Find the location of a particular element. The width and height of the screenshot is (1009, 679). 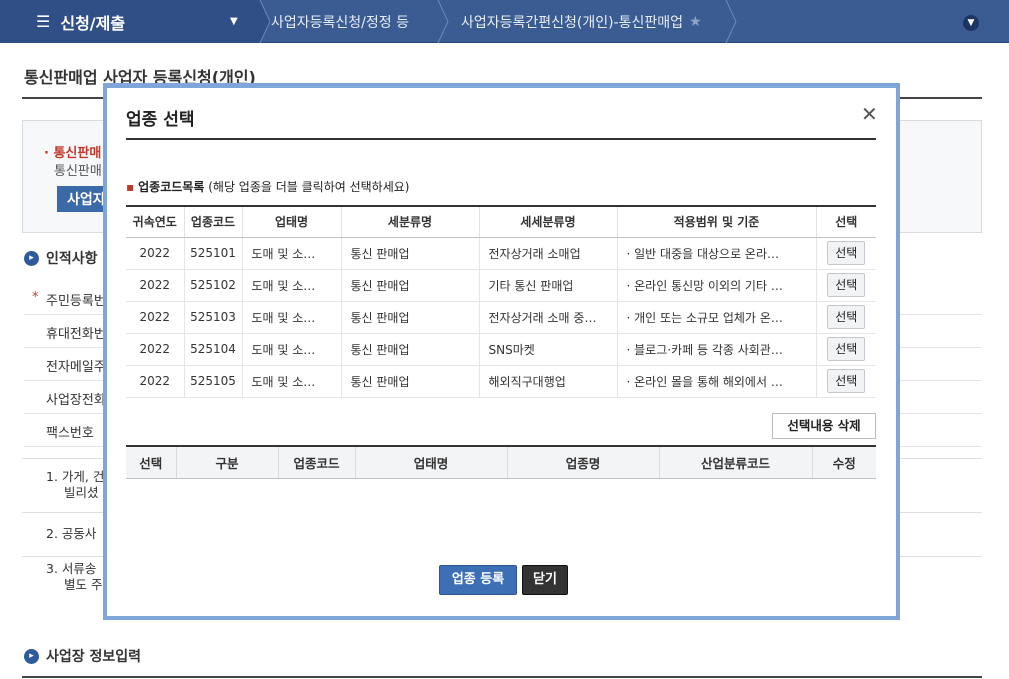

guide-item: 3. 서류송 is located at coordinates (71, 568).